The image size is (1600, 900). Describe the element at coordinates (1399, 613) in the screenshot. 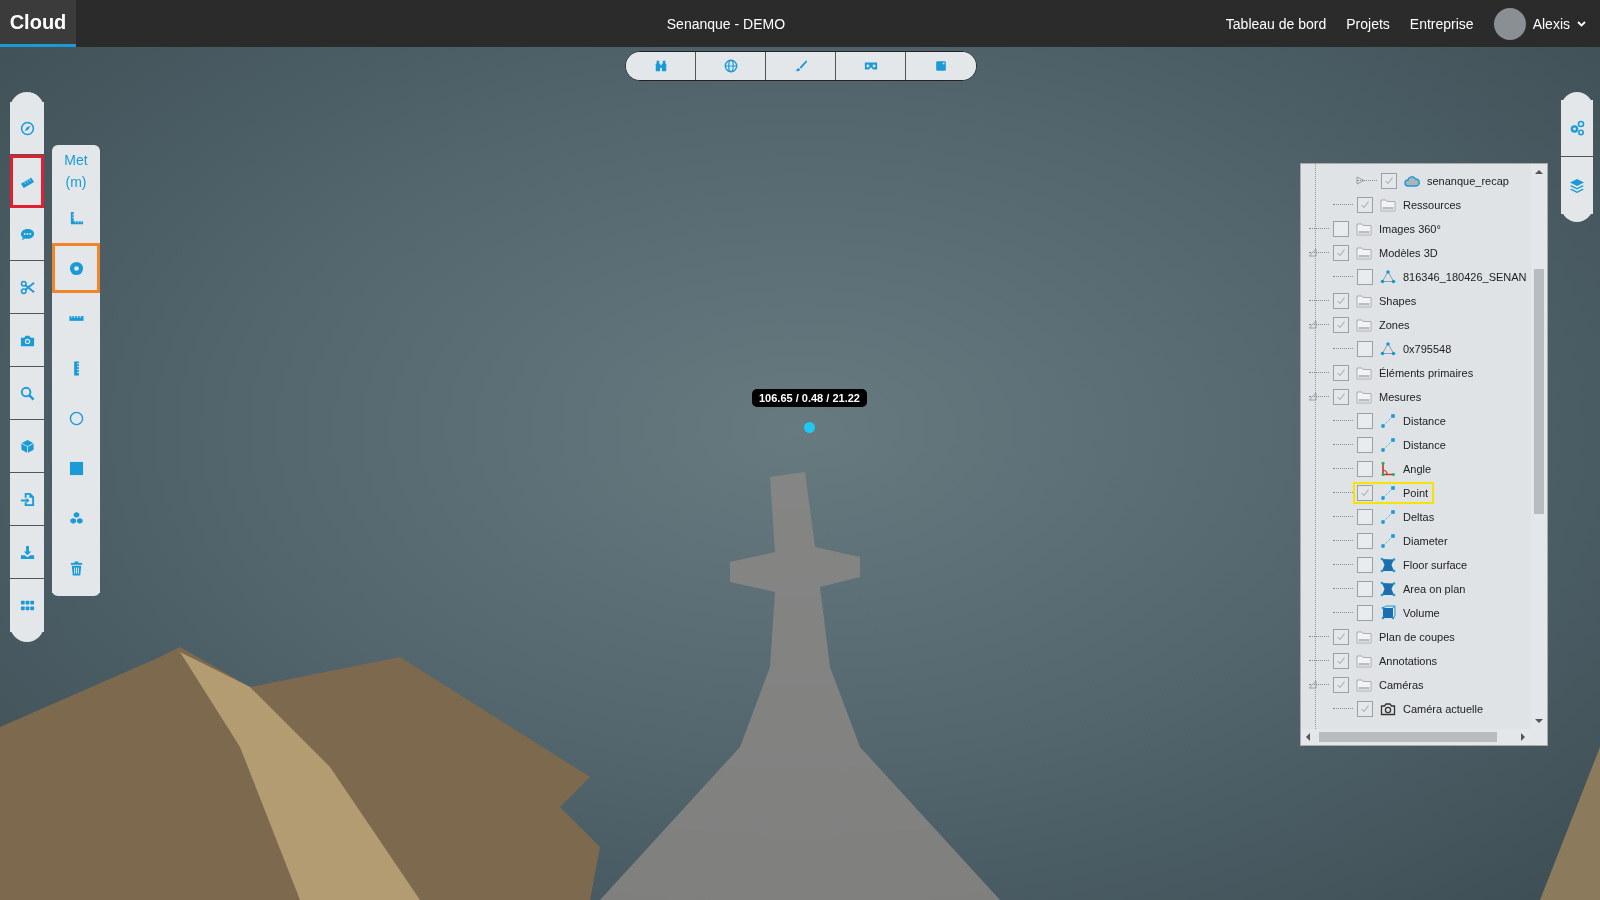

I see `tree-item: Volume` at that location.